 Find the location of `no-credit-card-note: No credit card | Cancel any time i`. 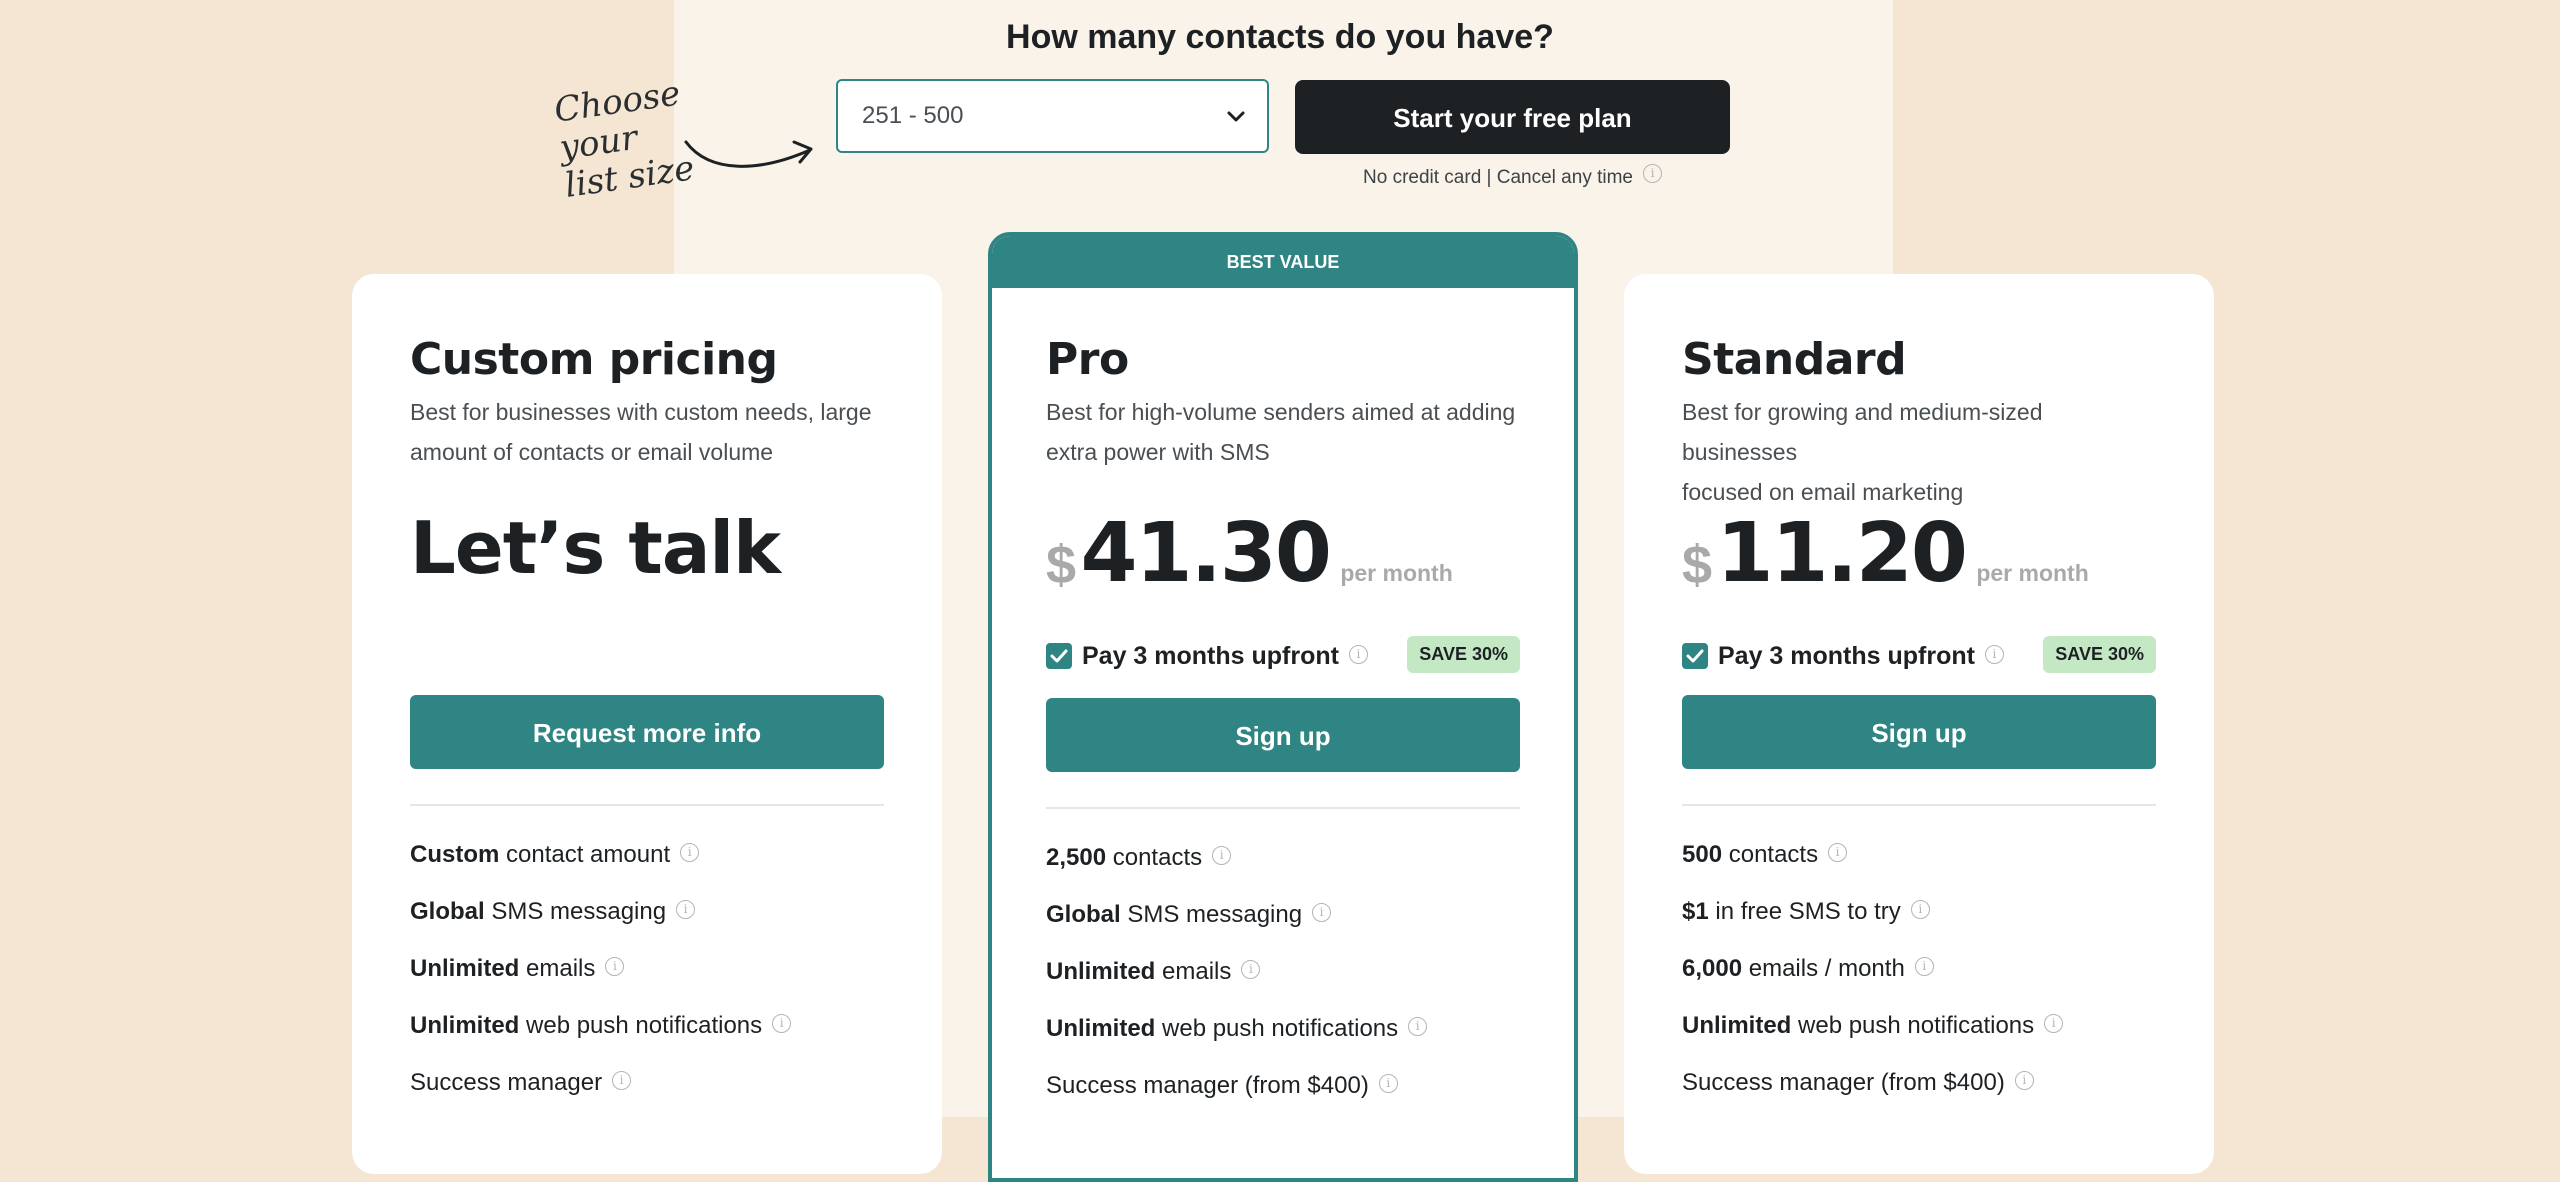

no-credit-card-note: No credit card | Cancel any time i is located at coordinates (1512, 176).